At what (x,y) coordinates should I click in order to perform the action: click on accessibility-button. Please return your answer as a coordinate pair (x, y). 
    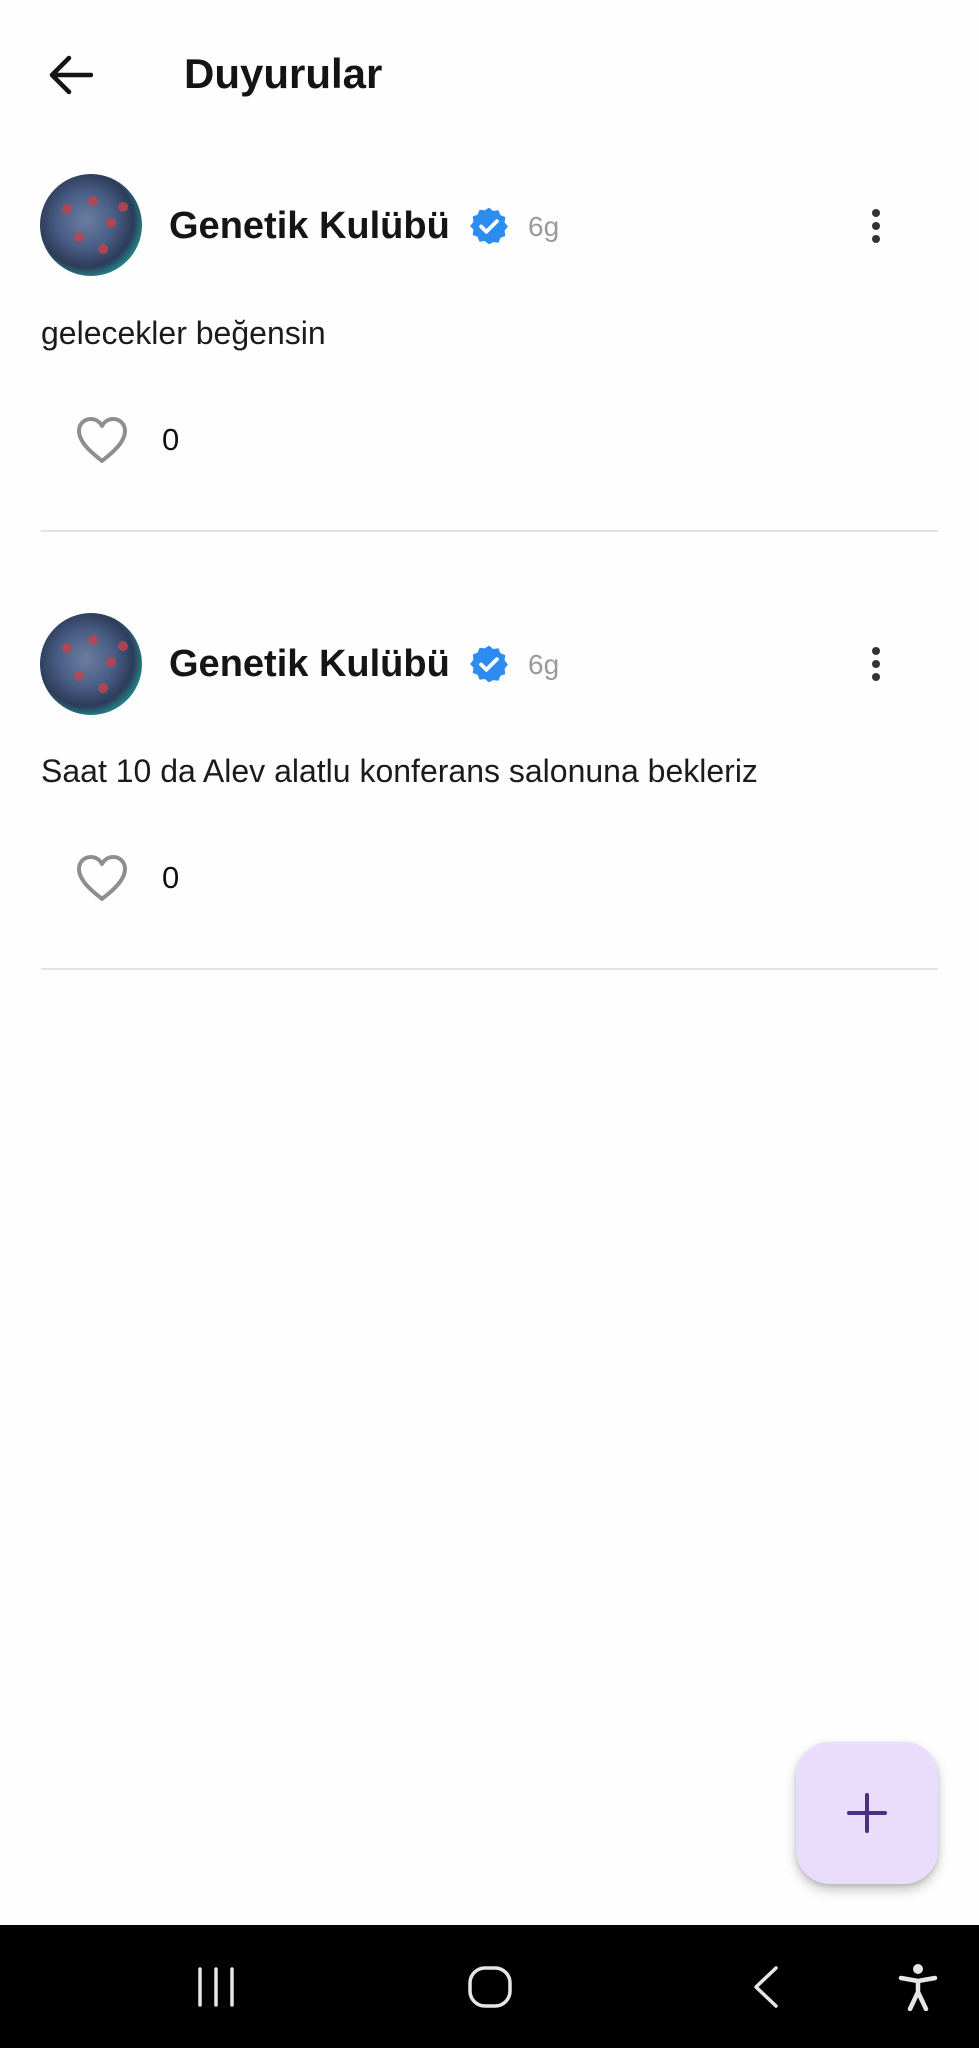
    Looking at the image, I should click on (918, 1986).